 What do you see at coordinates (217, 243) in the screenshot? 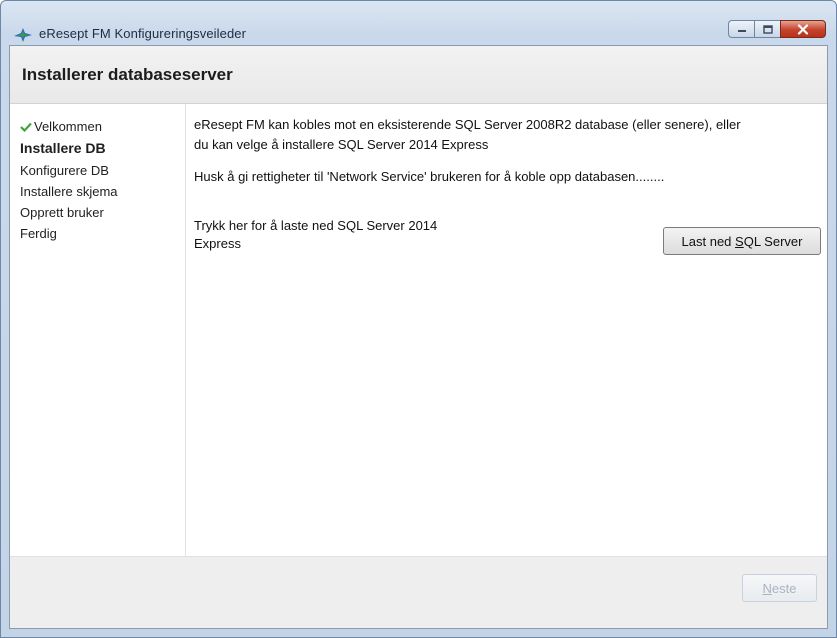
I see `download-instructions-line2: Express` at bounding box center [217, 243].